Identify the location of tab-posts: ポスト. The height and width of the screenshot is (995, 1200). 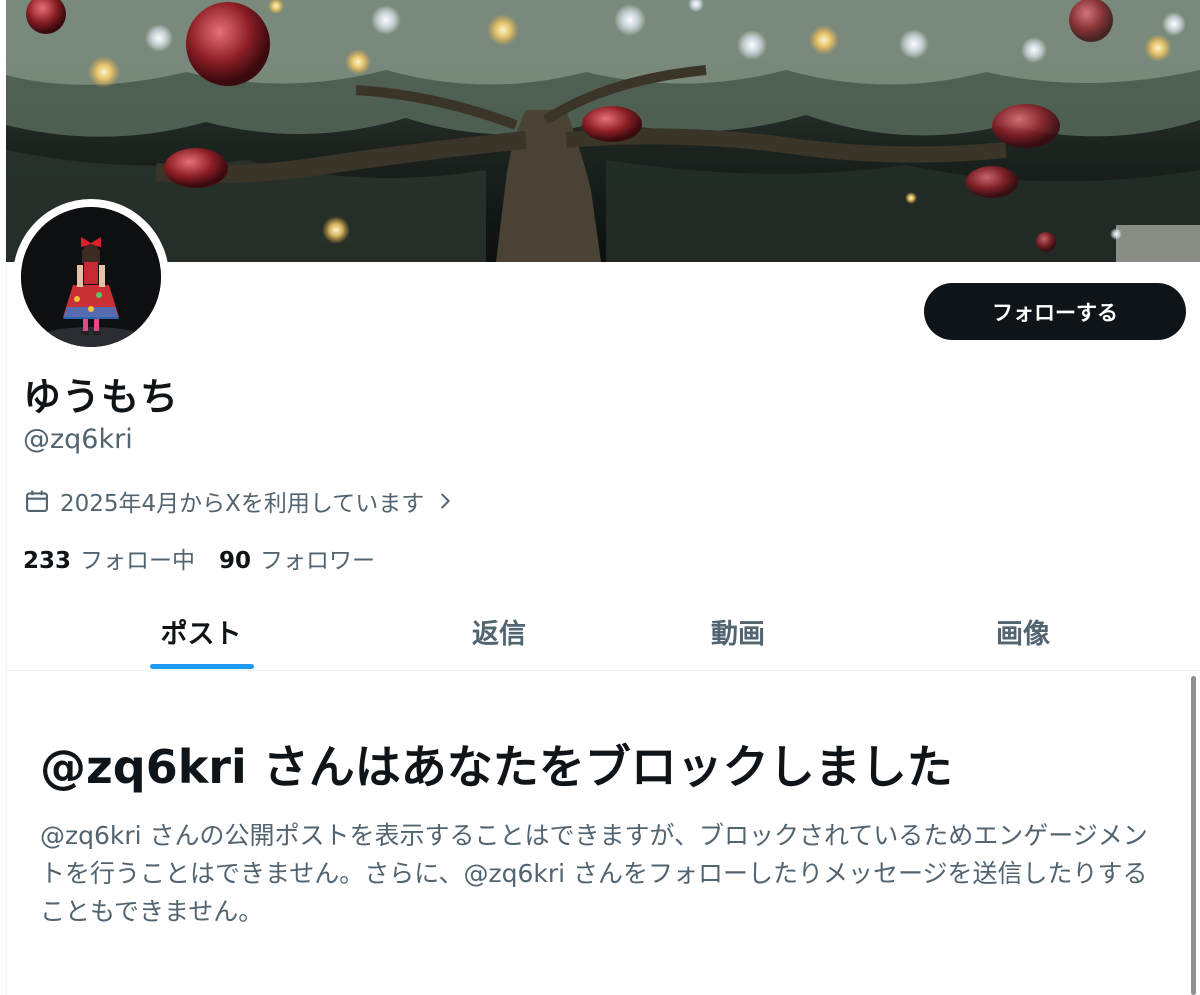
(201, 631).